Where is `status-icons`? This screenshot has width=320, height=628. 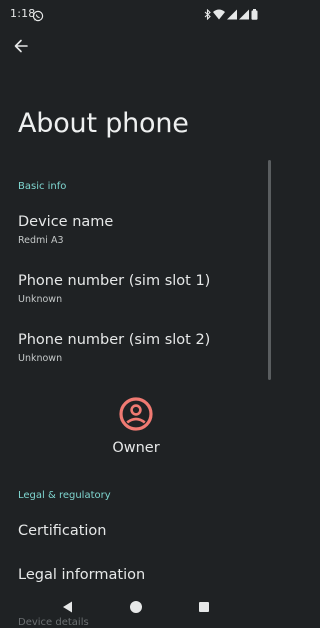 status-icons is located at coordinates (231, 14).